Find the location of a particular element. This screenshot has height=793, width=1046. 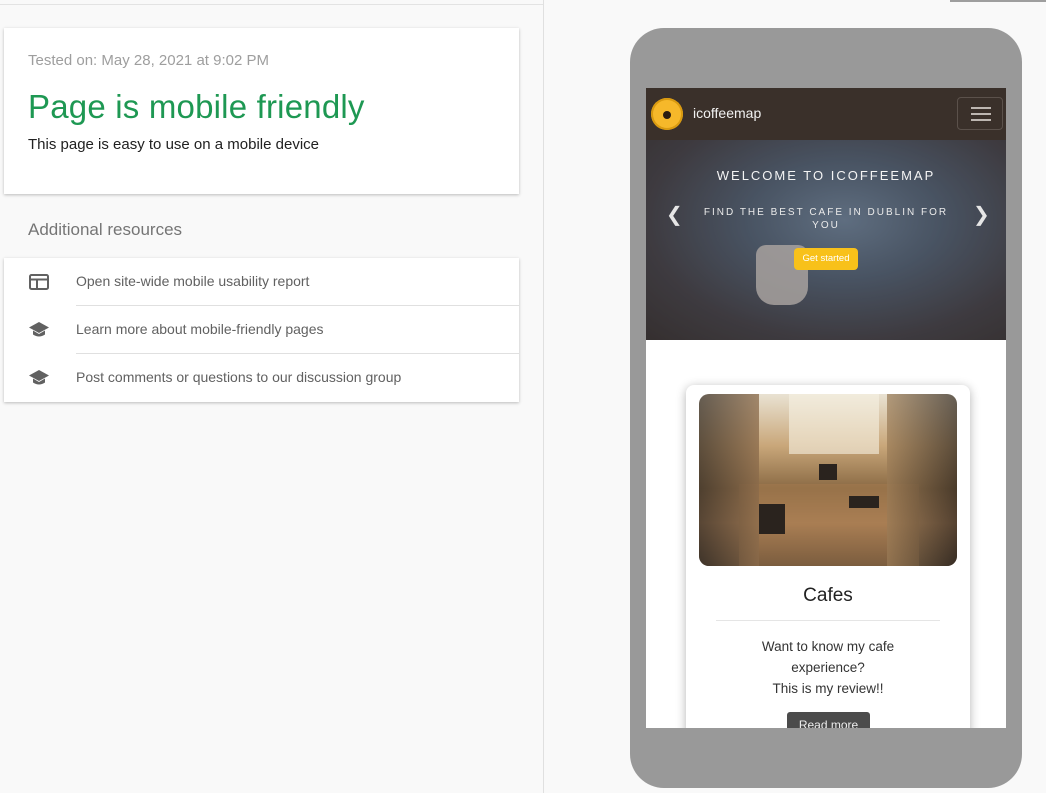

card-divider is located at coordinates (828, 620).